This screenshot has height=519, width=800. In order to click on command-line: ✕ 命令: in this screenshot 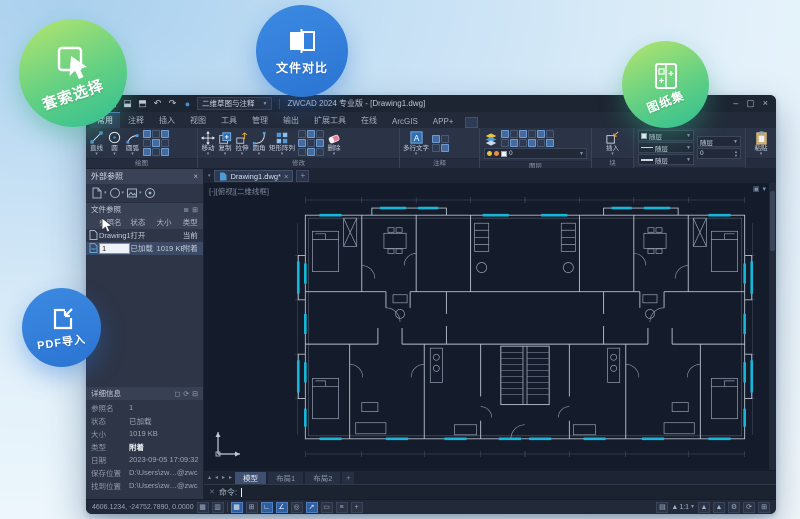, I will do `click(490, 491)`.